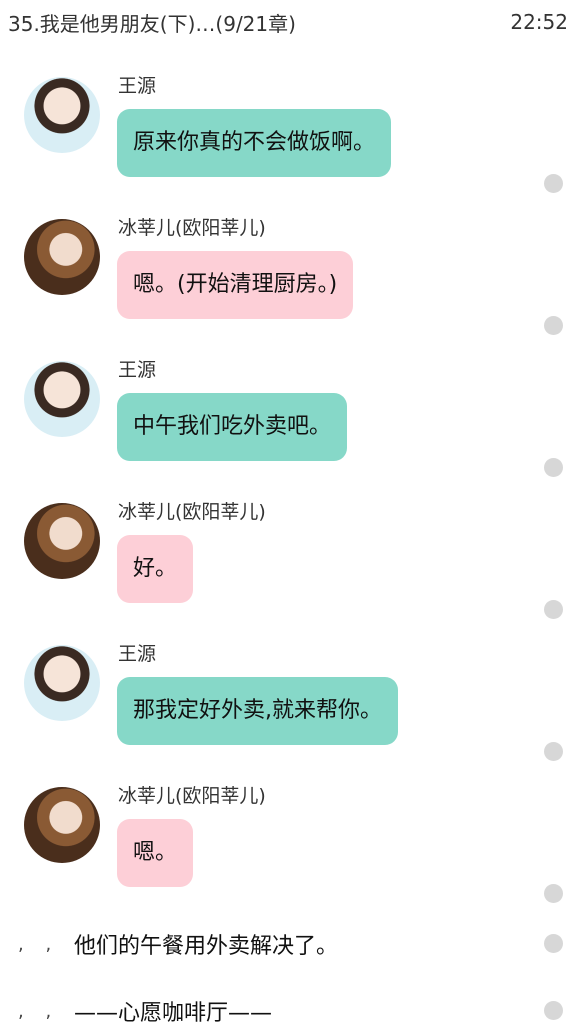  I want to click on chat-message: 王源 那我定好外卖,就来帮你。, so click(288, 715).